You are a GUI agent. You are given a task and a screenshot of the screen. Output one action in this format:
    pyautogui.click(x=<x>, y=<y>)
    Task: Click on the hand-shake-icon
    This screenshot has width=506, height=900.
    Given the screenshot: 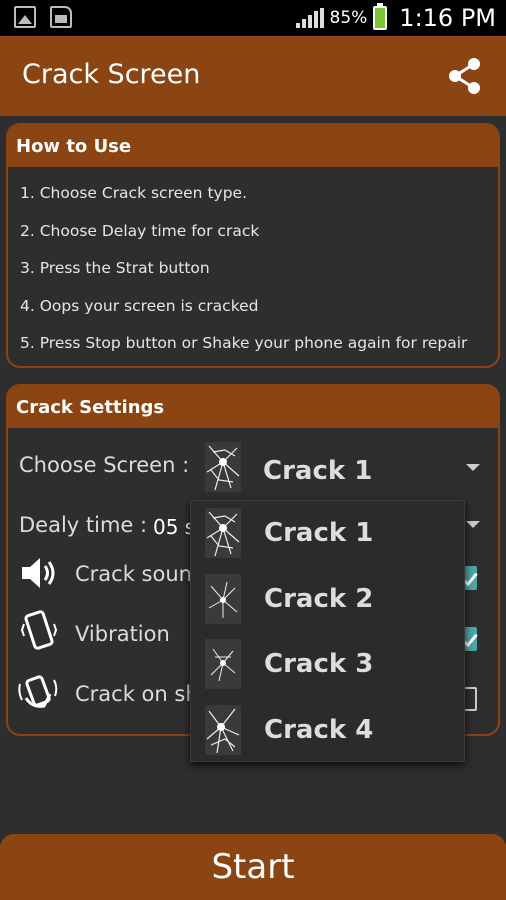 What is the action you would take?
    pyautogui.click(x=38, y=691)
    